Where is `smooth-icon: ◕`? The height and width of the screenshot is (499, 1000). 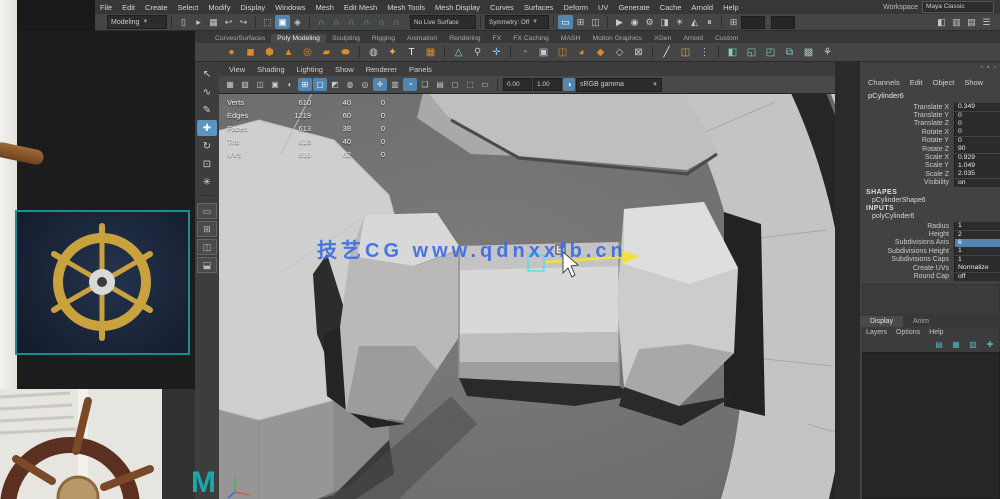
smooth-icon: ◕ is located at coordinates (581, 52).